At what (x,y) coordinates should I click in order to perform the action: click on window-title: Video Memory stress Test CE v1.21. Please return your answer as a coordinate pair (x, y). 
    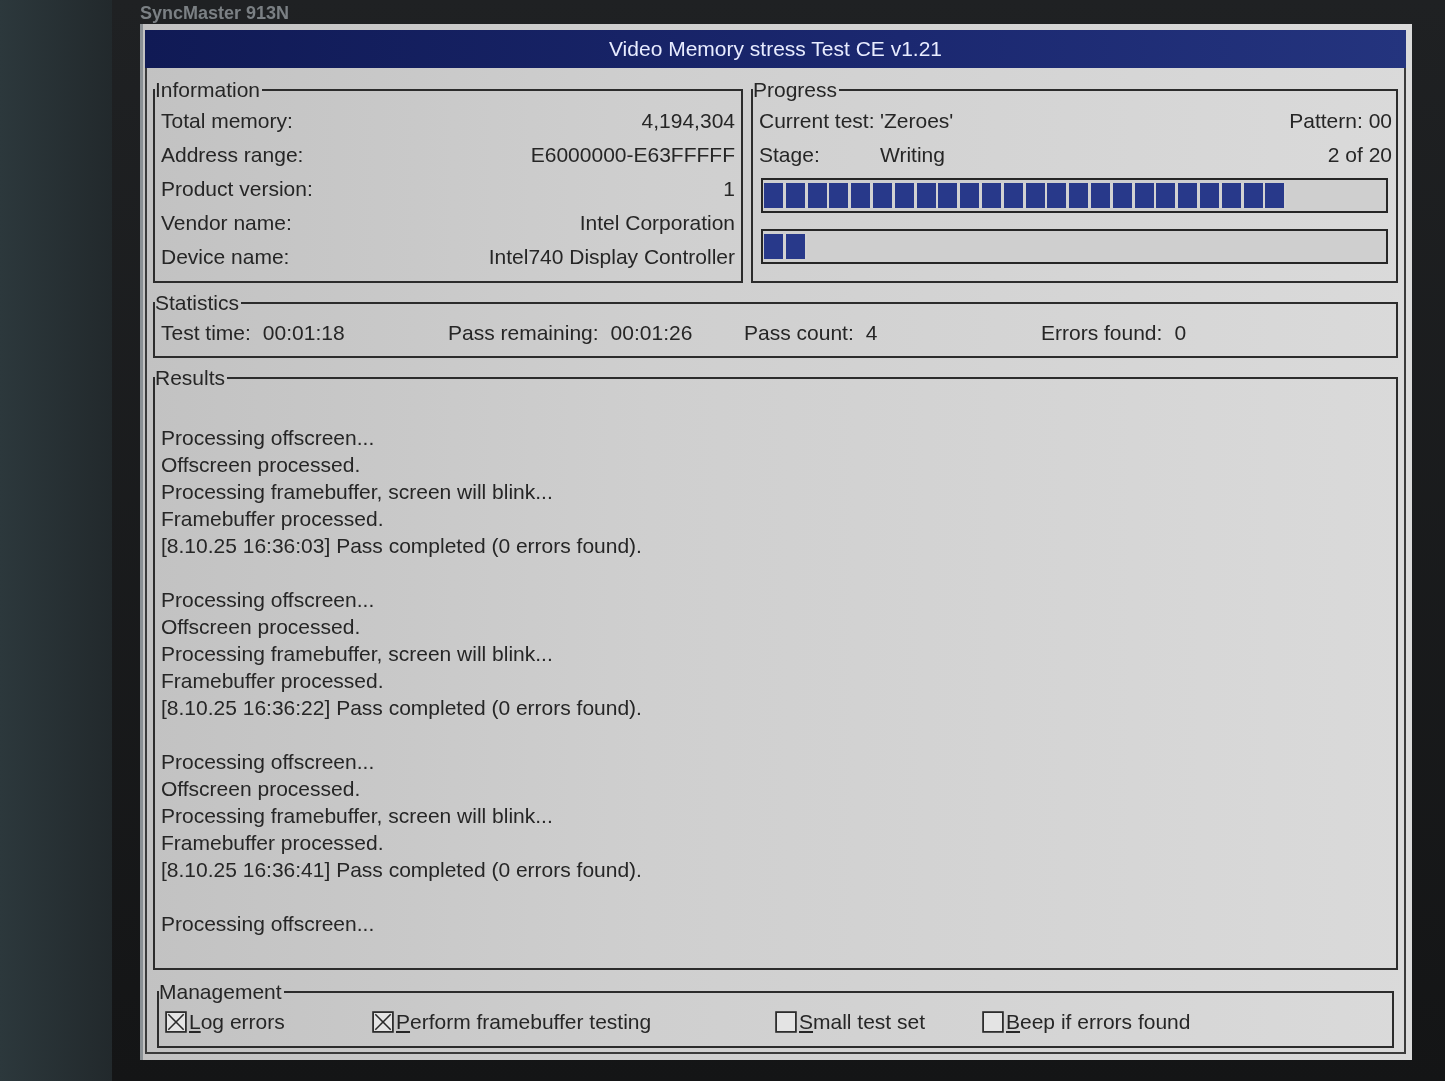
    Looking at the image, I should click on (775, 49).